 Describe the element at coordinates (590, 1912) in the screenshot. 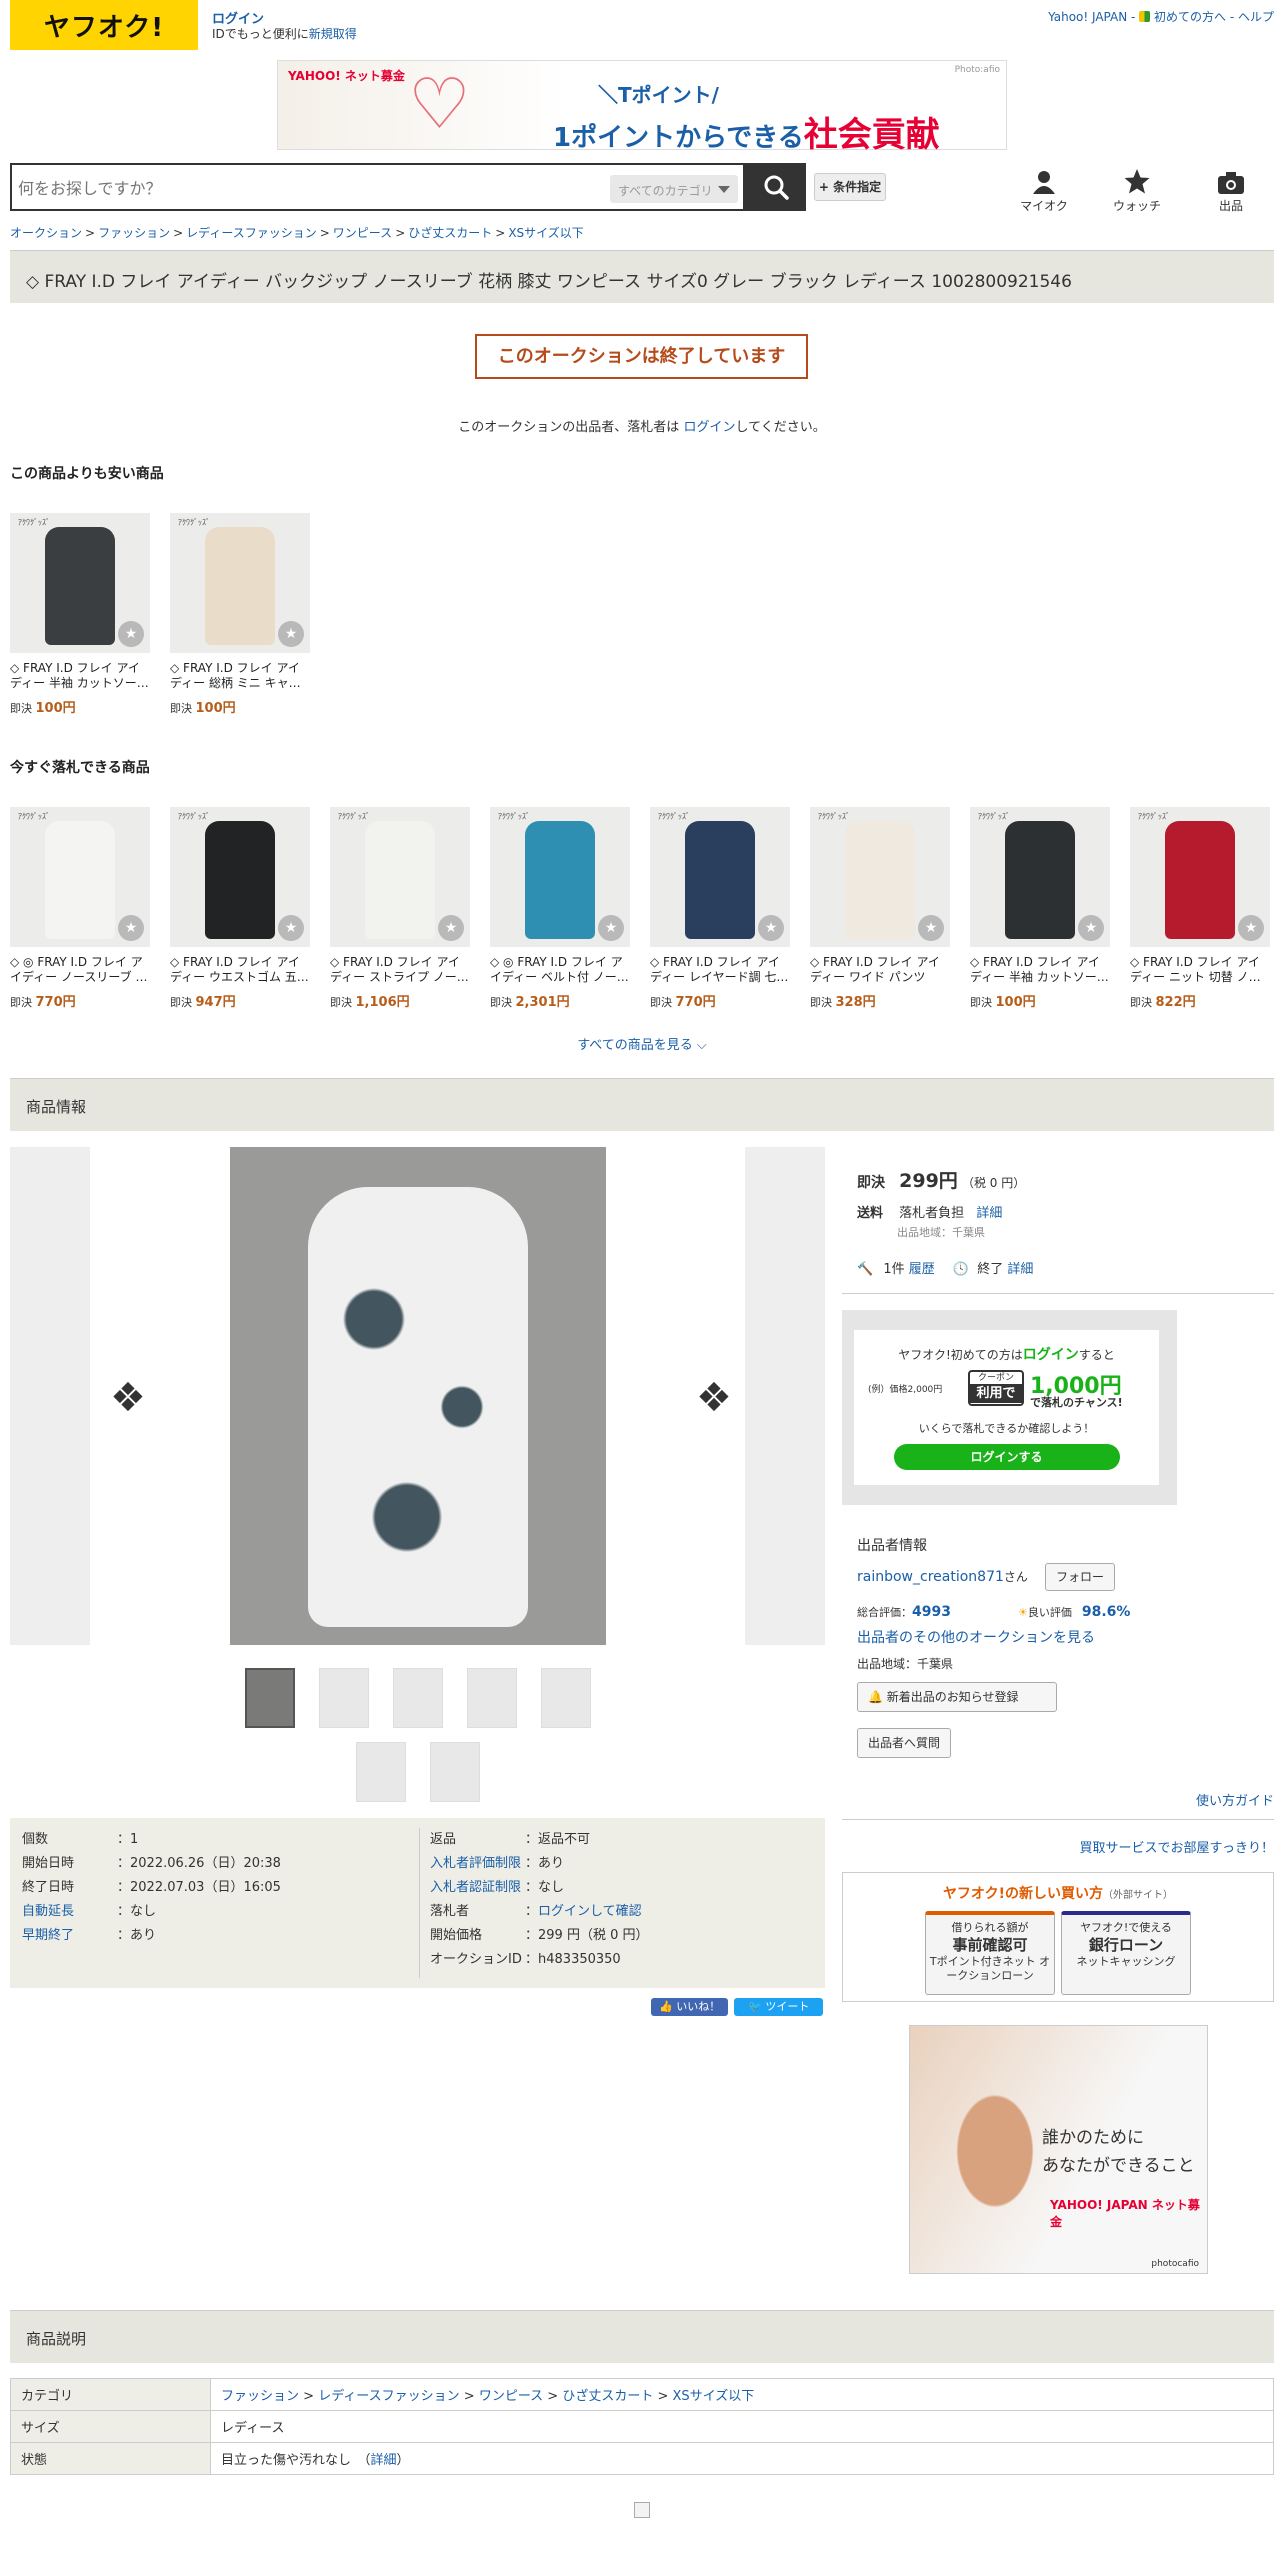

I see `spec-value: ログインして確認` at that location.